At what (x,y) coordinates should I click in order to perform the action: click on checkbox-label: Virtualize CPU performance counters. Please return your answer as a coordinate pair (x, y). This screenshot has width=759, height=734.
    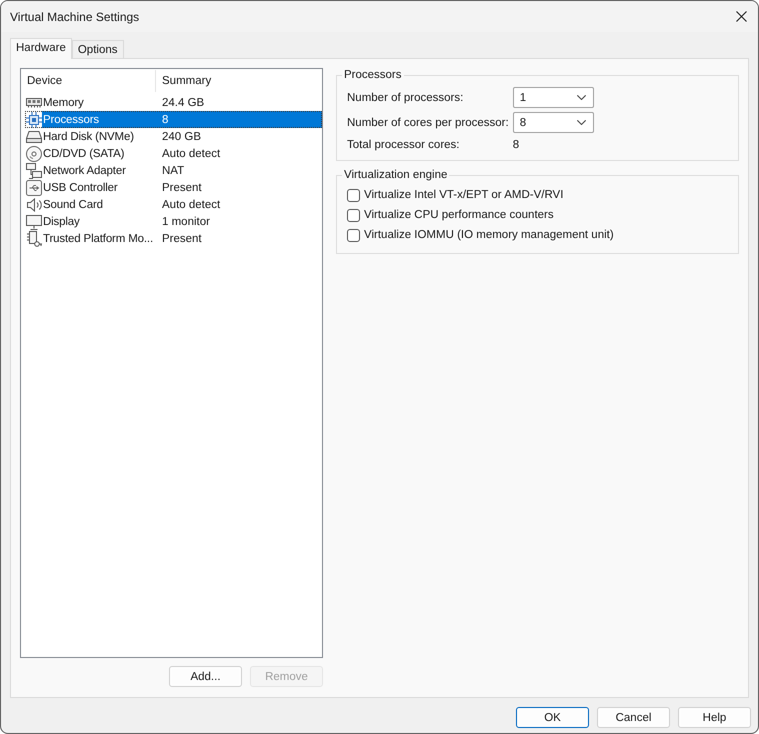
    Looking at the image, I should click on (459, 215).